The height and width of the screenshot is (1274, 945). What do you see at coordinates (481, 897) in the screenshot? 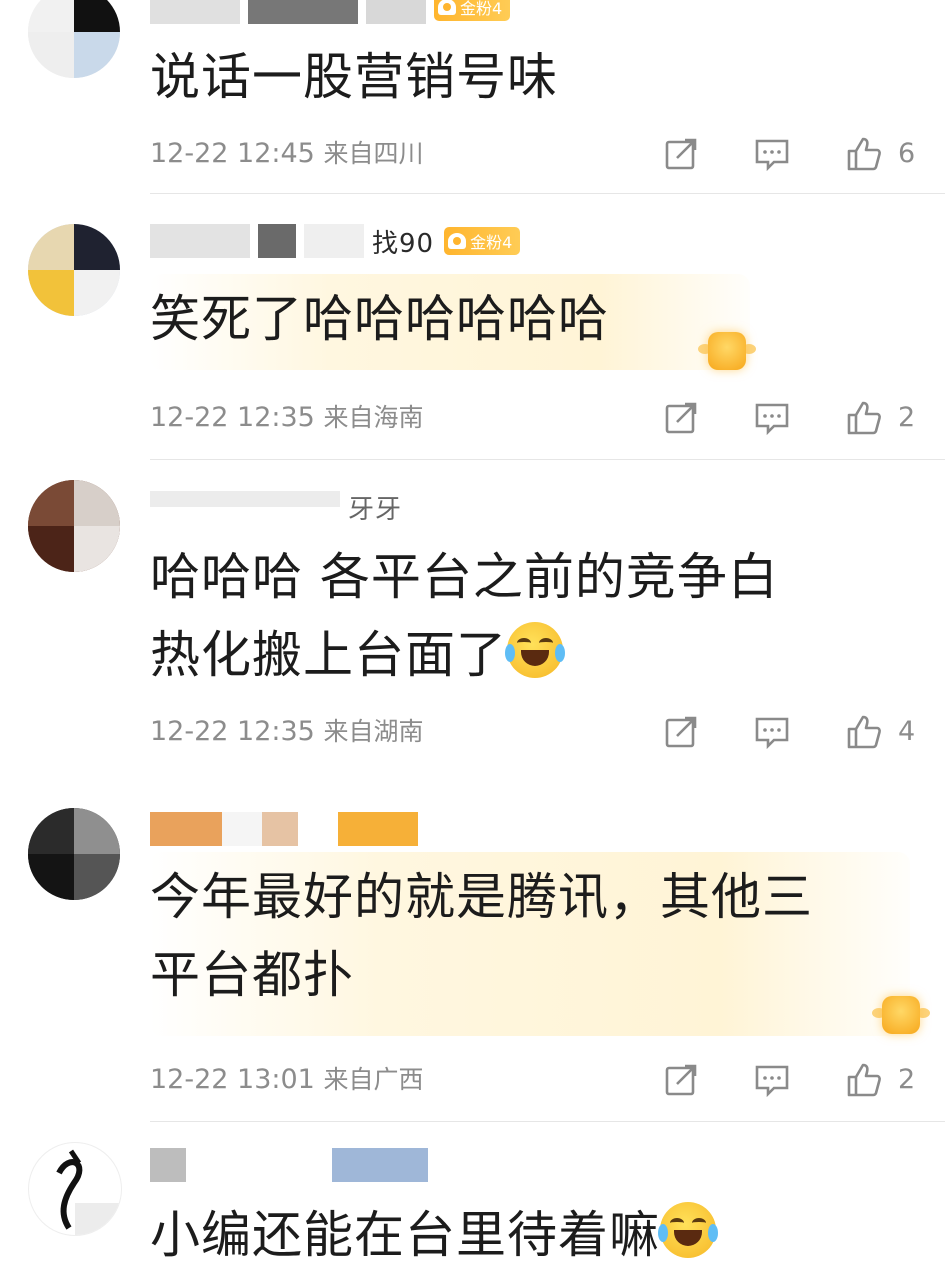
I see `comment-text-line-1: 今年最好的就是腾讯，其他三` at bounding box center [481, 897].